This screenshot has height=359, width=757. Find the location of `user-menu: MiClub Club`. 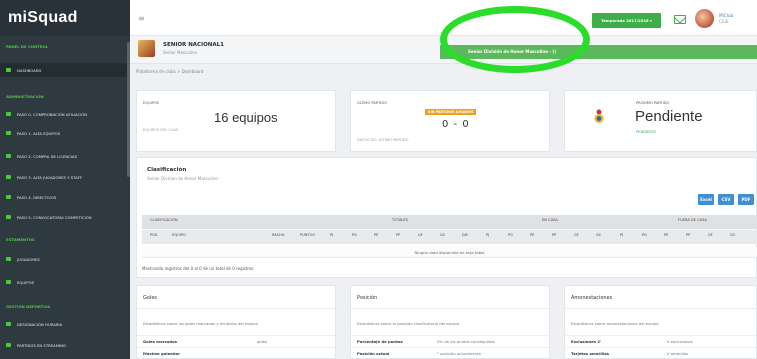

user-menu: MiClub Club is located at coordinates (726, 19).